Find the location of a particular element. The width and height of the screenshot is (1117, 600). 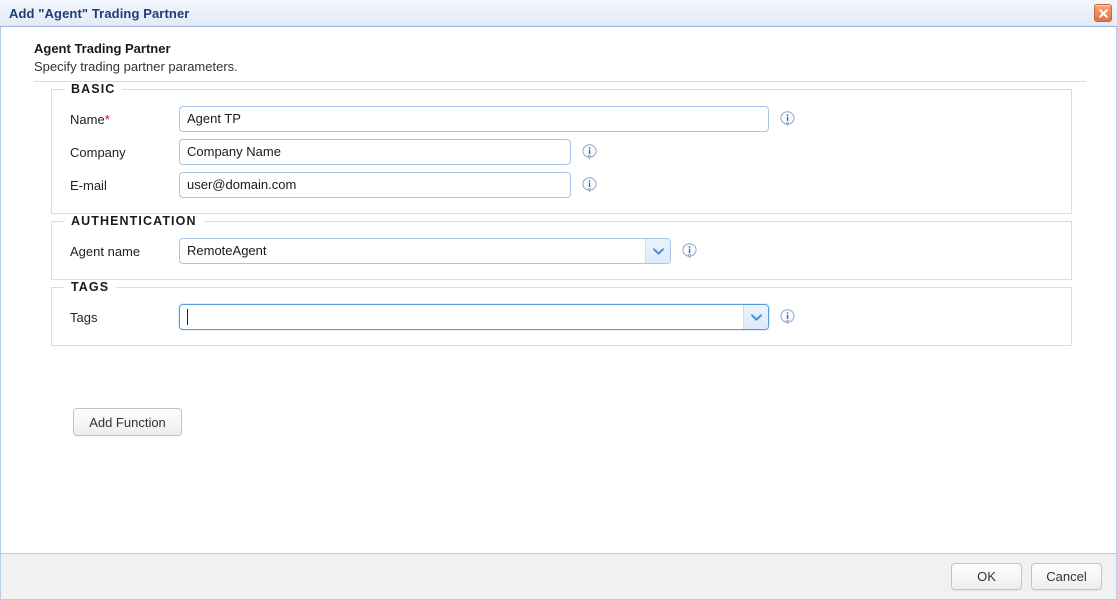

ok-button: OK is located at coordinates (986, 576).